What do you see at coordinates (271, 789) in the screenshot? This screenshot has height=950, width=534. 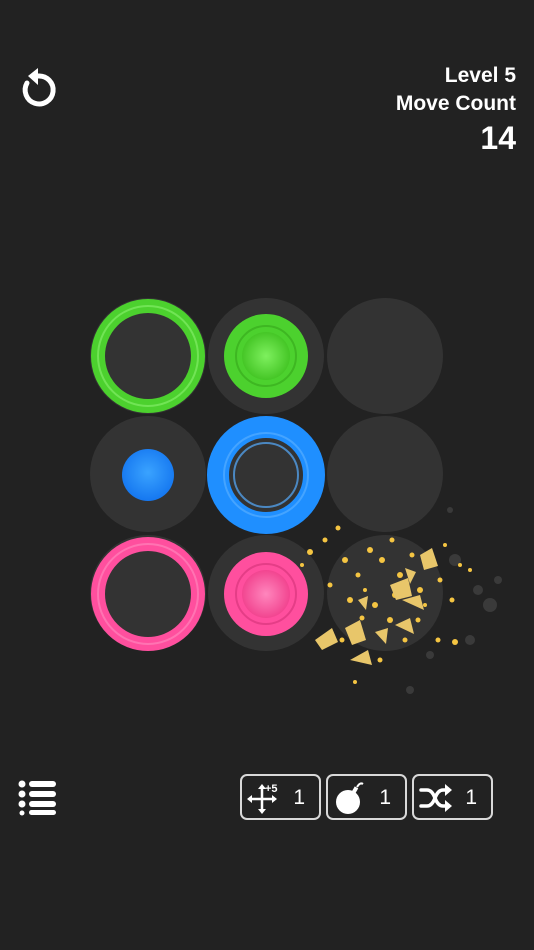 I see `move-badge-text: +5` at bounding box center [271, 789].